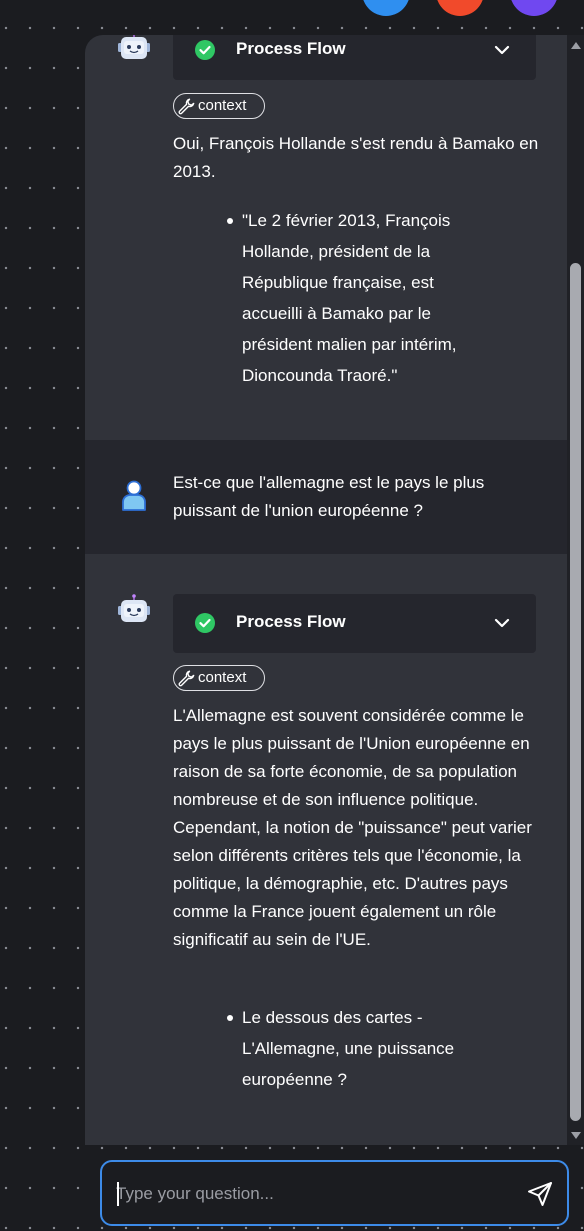  I want to click on send-icon, so click(540, 1194).